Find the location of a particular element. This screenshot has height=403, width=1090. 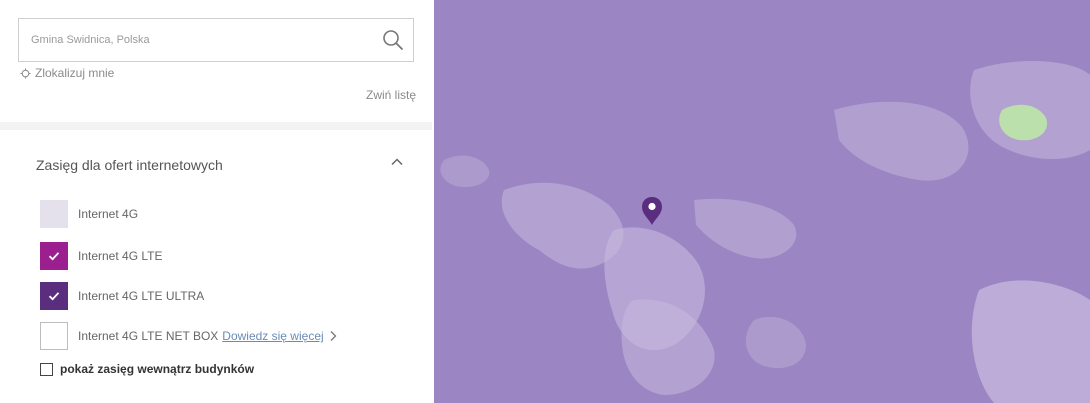

section-divider is located at coordinates (216, 126).